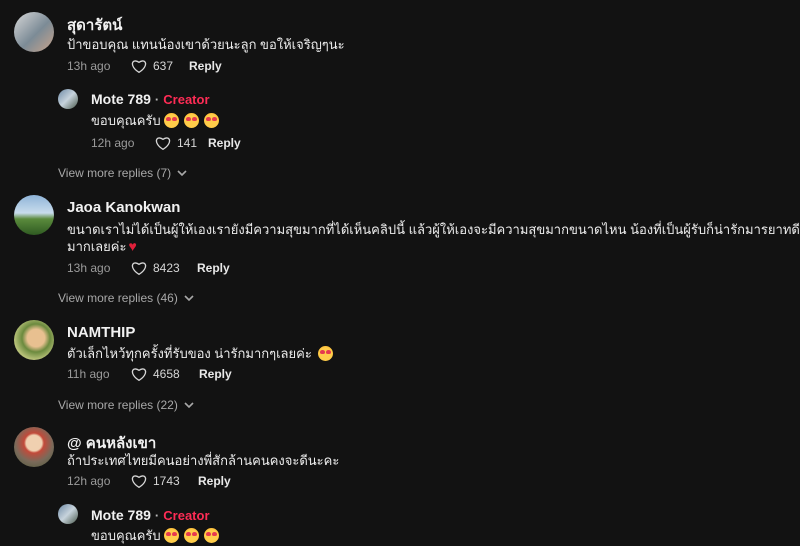 This screenshot has width=800, height=546. What do you see at coordinates (187, 143) in the screenshot?
I see `like-count: 141` at bounding box center [187, 143].